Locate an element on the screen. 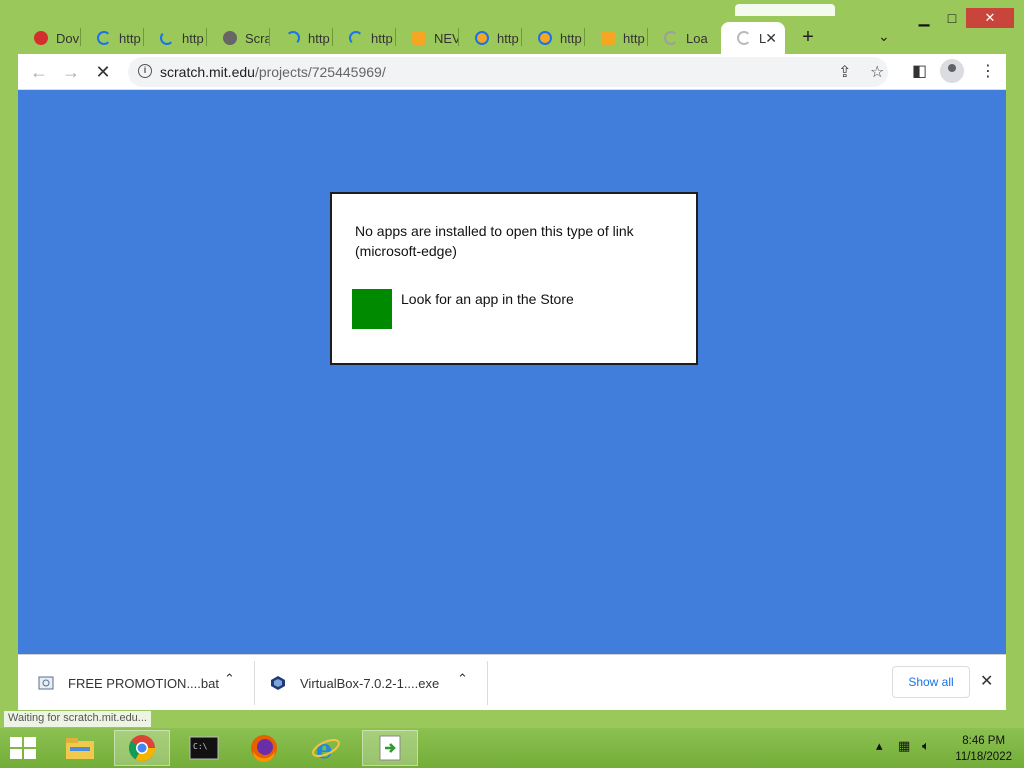  download-filename: VirtualBox-7.0.2-1....exe is located at coordinates (370, 683).